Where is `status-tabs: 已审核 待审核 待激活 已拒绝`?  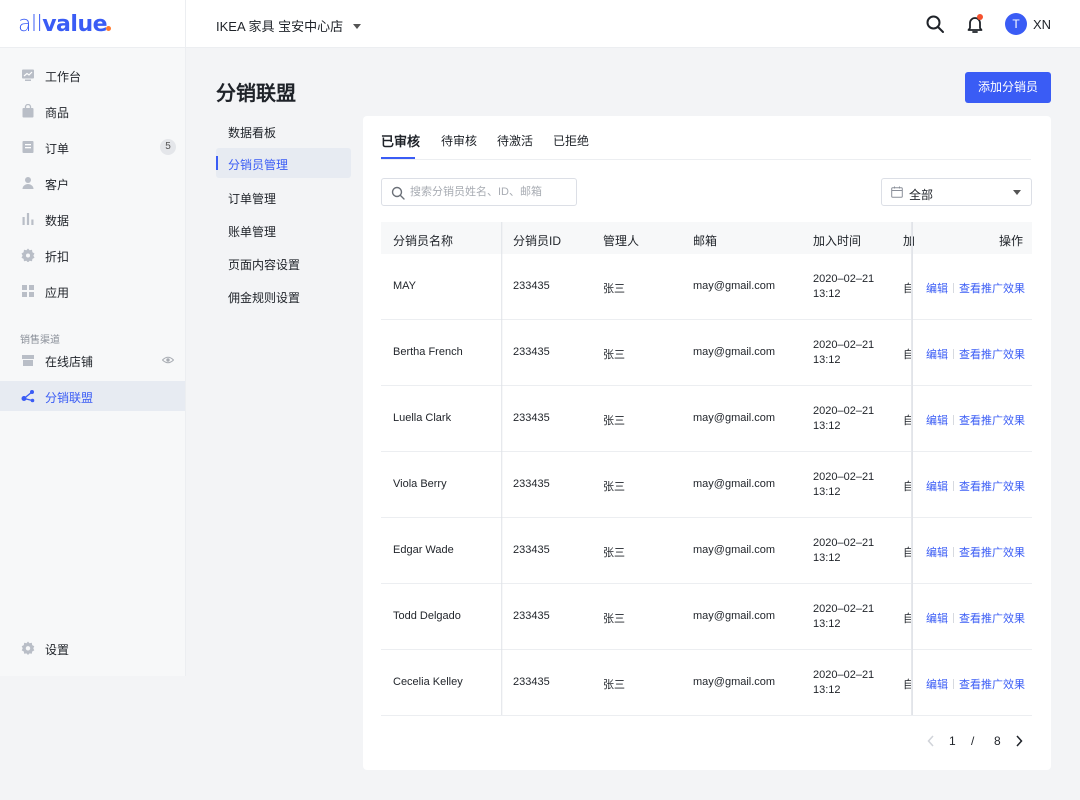
status-tabs: 已审核 待审核 待激活 已拒绝 is located at coordinates (706, 138).